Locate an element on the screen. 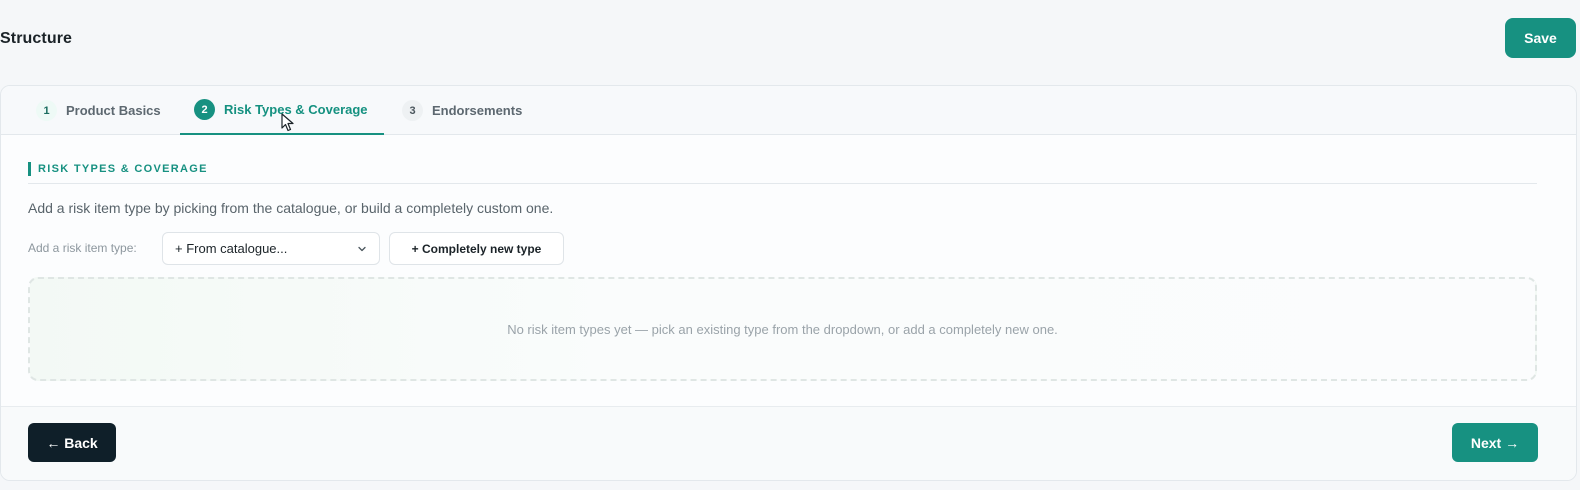  section-divider is located at coordinates (782, 183).